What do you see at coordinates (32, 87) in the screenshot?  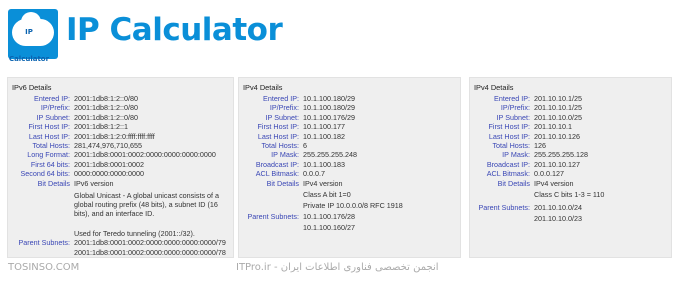 I see `panel-title: IPv6 Details` at bounding box center [32, 87].